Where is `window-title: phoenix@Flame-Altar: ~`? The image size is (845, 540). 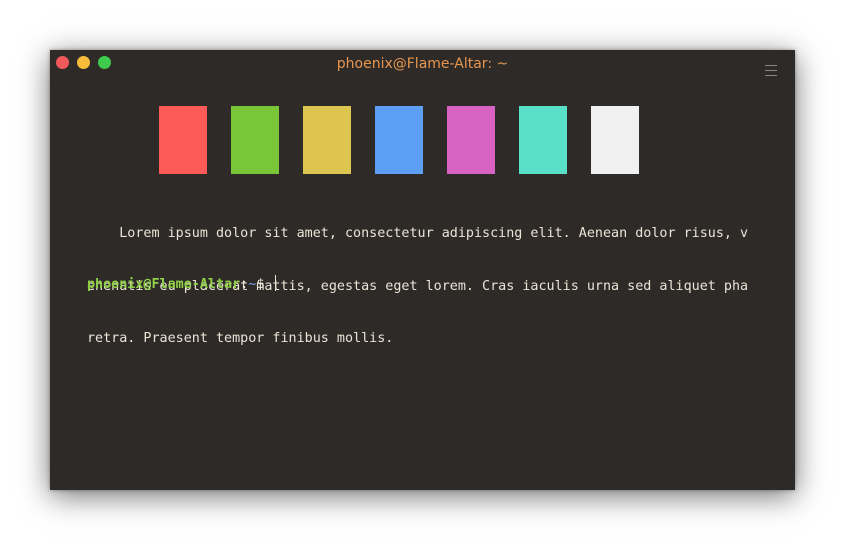
window-title: phoenix@Flame-Altar: ~ is located at coordinates (422, 64).